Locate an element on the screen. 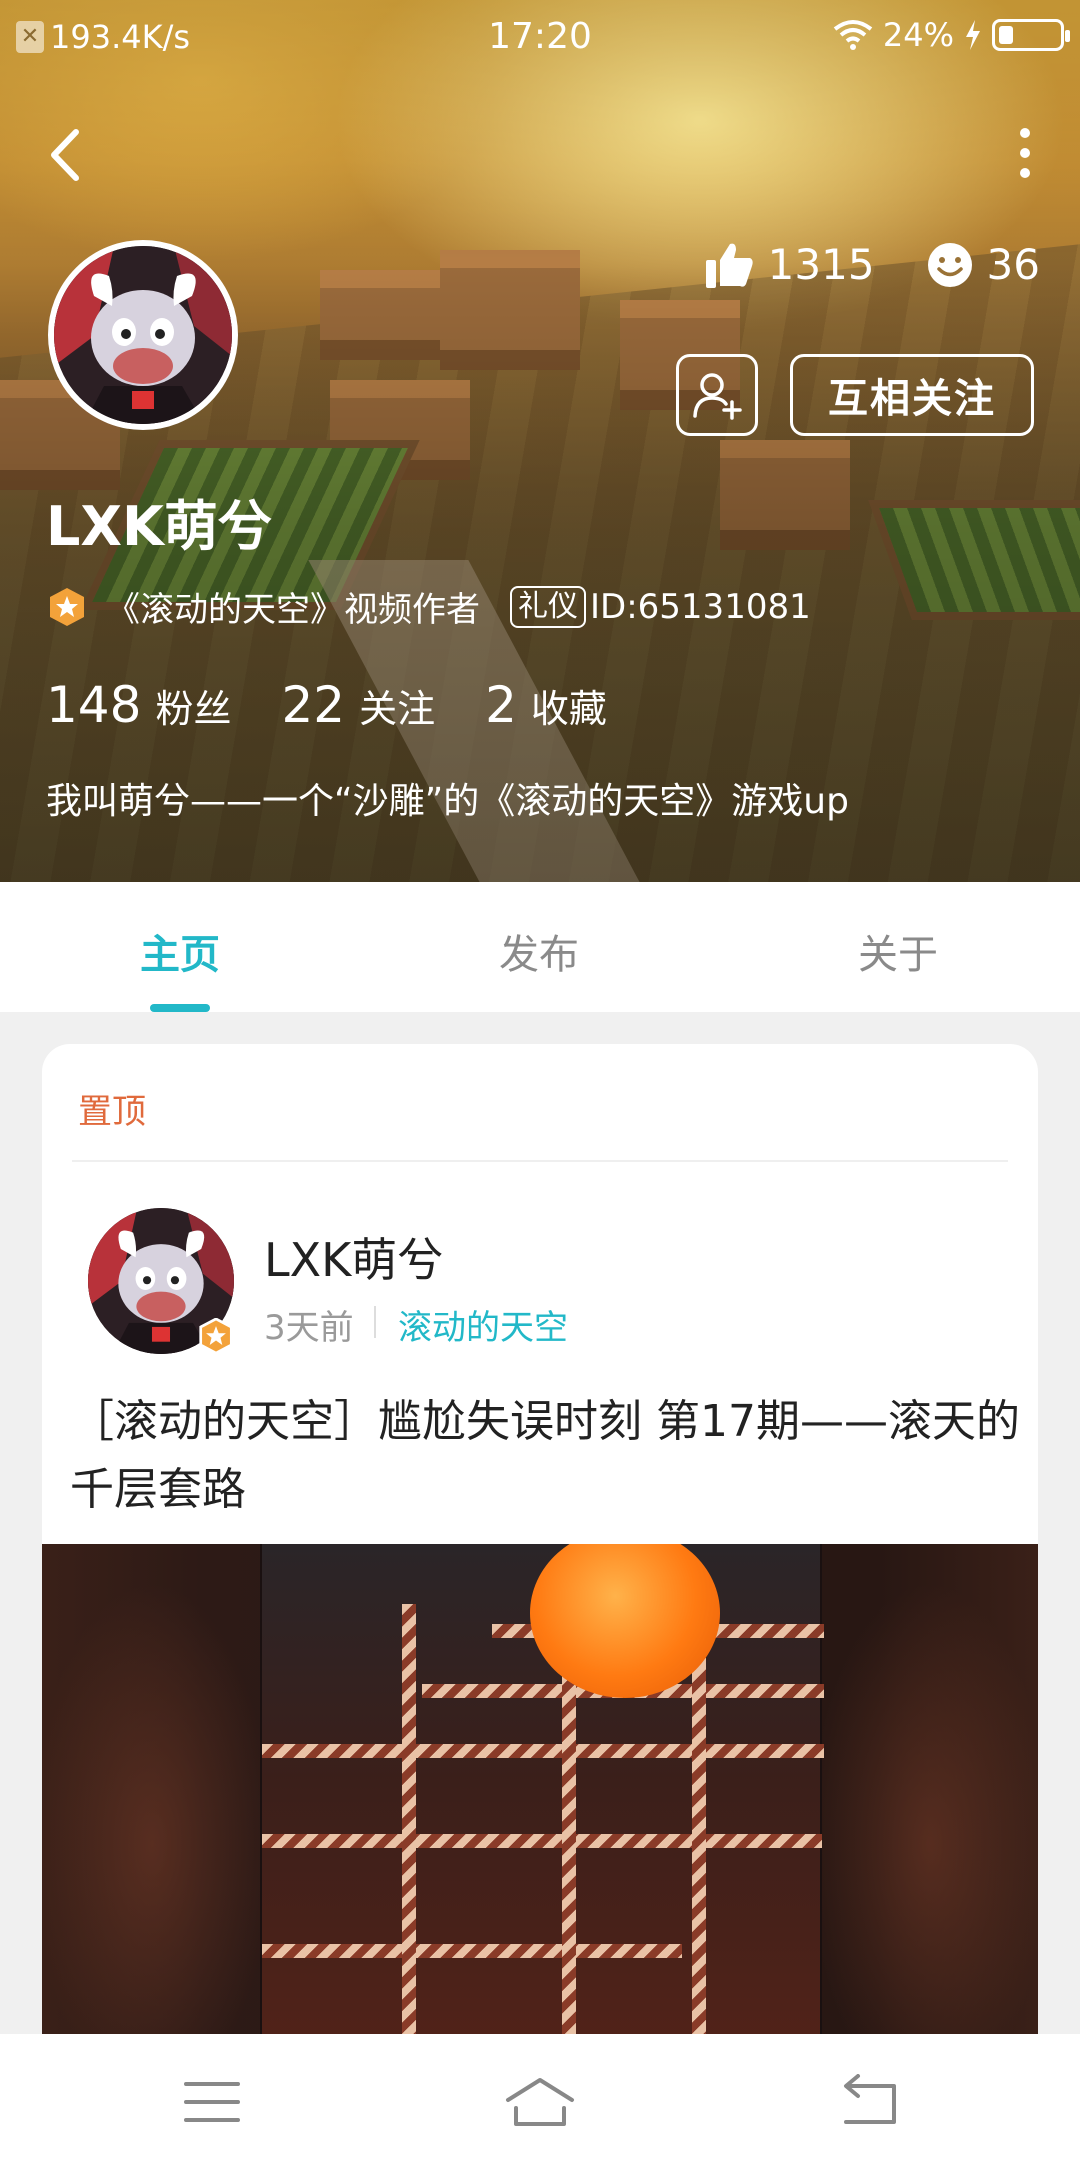 The image size is (1080, 2160). status-bar: ✕ 193.4K/s 17:20 24% is located at coordinates (540, 36).